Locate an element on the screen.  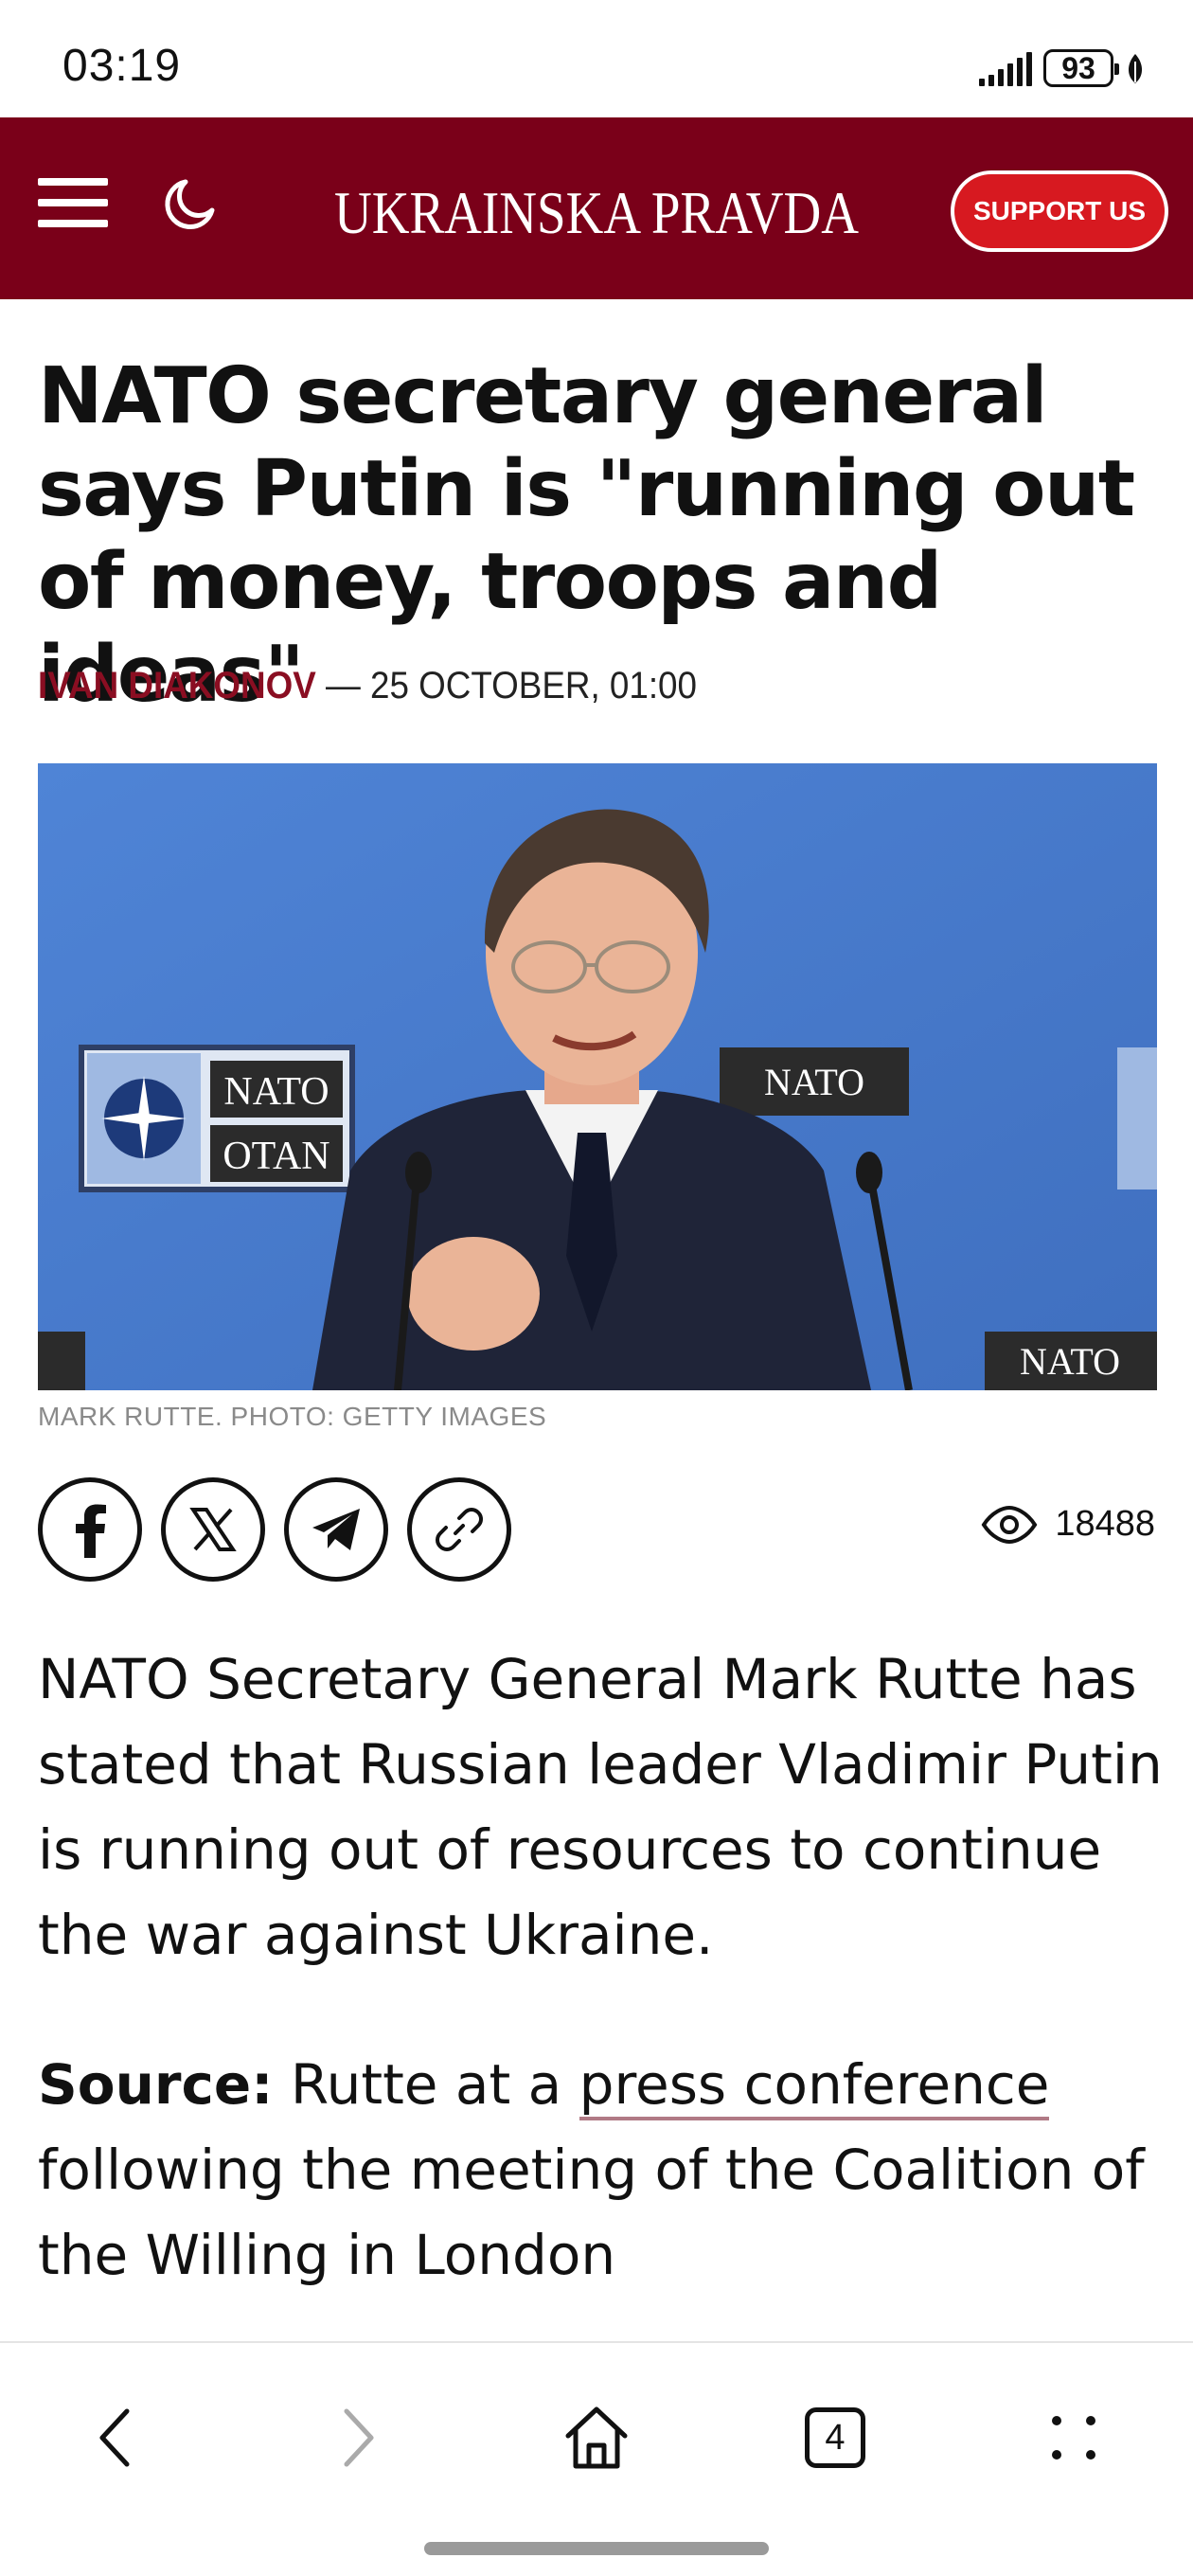
tab-count: 4 is located at coordinates (835, 2437).